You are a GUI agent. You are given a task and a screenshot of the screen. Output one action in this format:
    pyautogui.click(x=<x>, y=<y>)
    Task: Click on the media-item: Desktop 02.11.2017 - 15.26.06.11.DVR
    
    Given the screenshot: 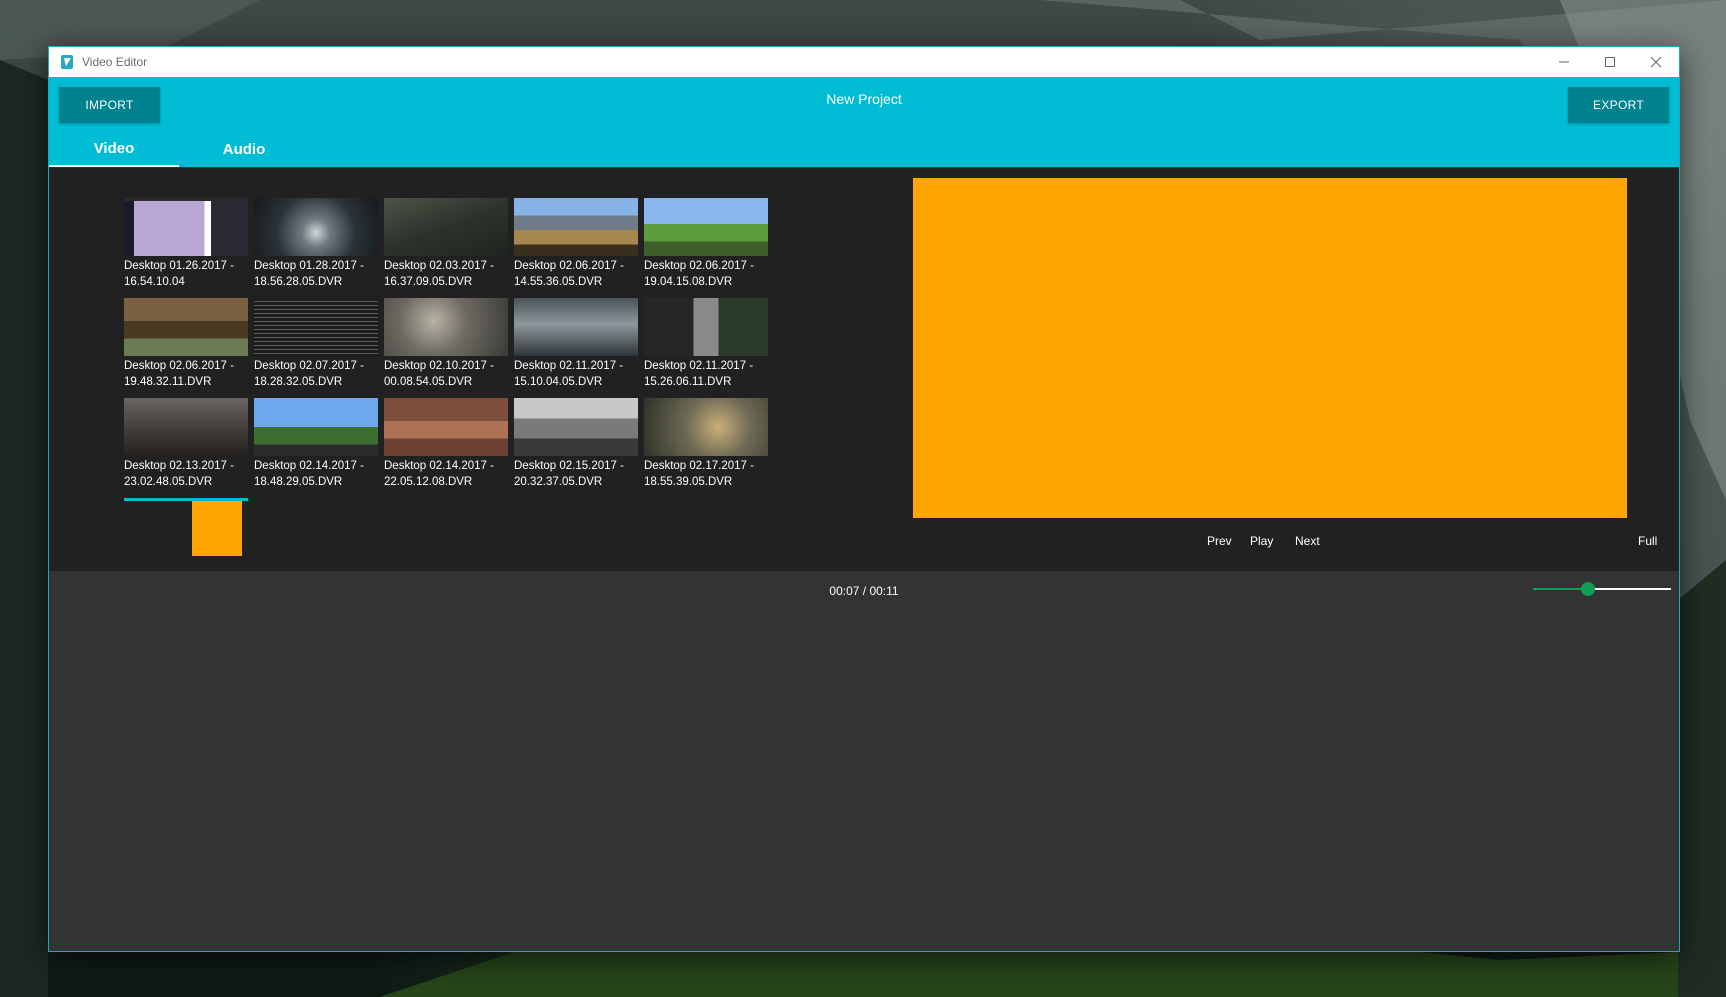 What is the action you would take?
    pyautogui.click(x=706, y=344)
    